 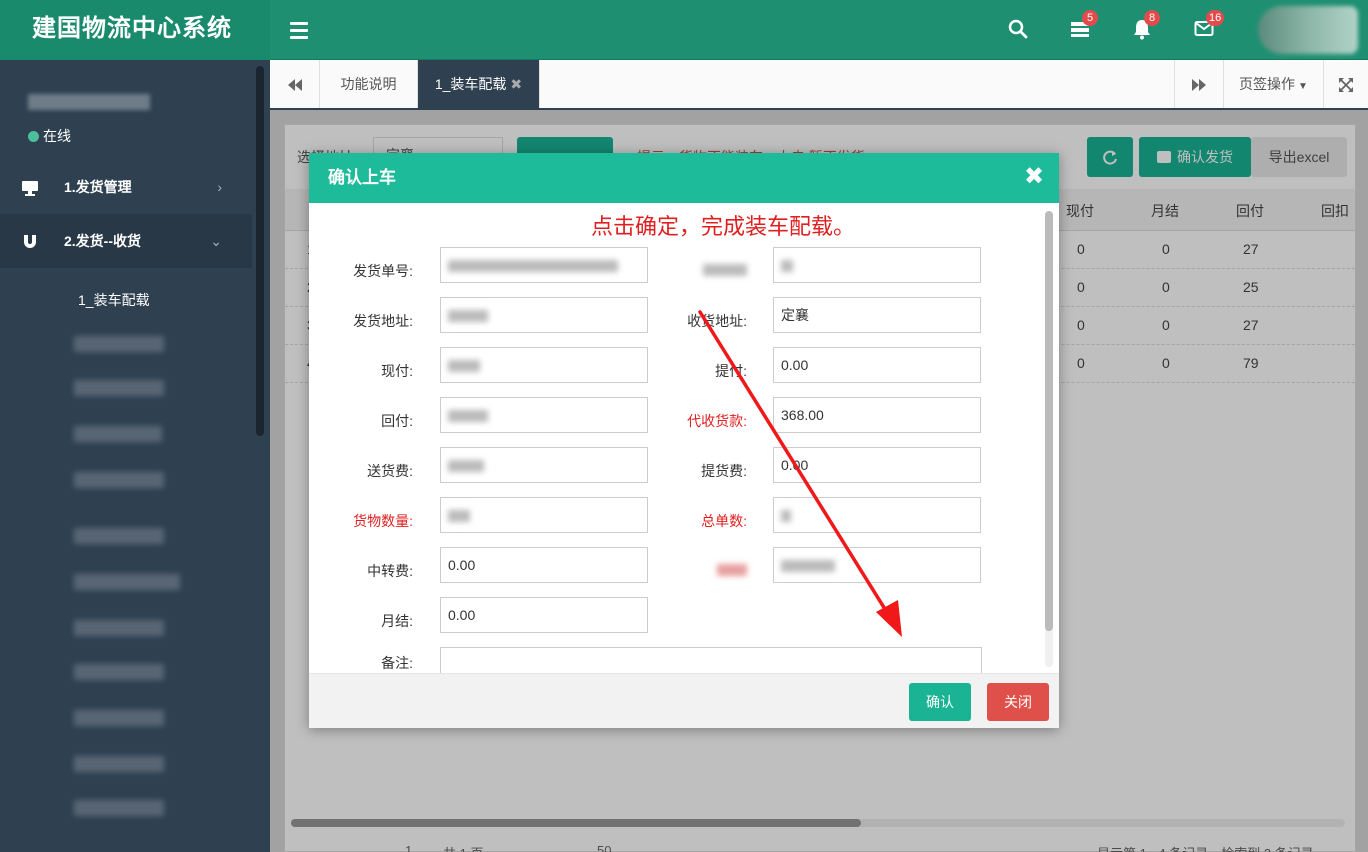 I want to click on search-icon, so click(x=1019, y=30).